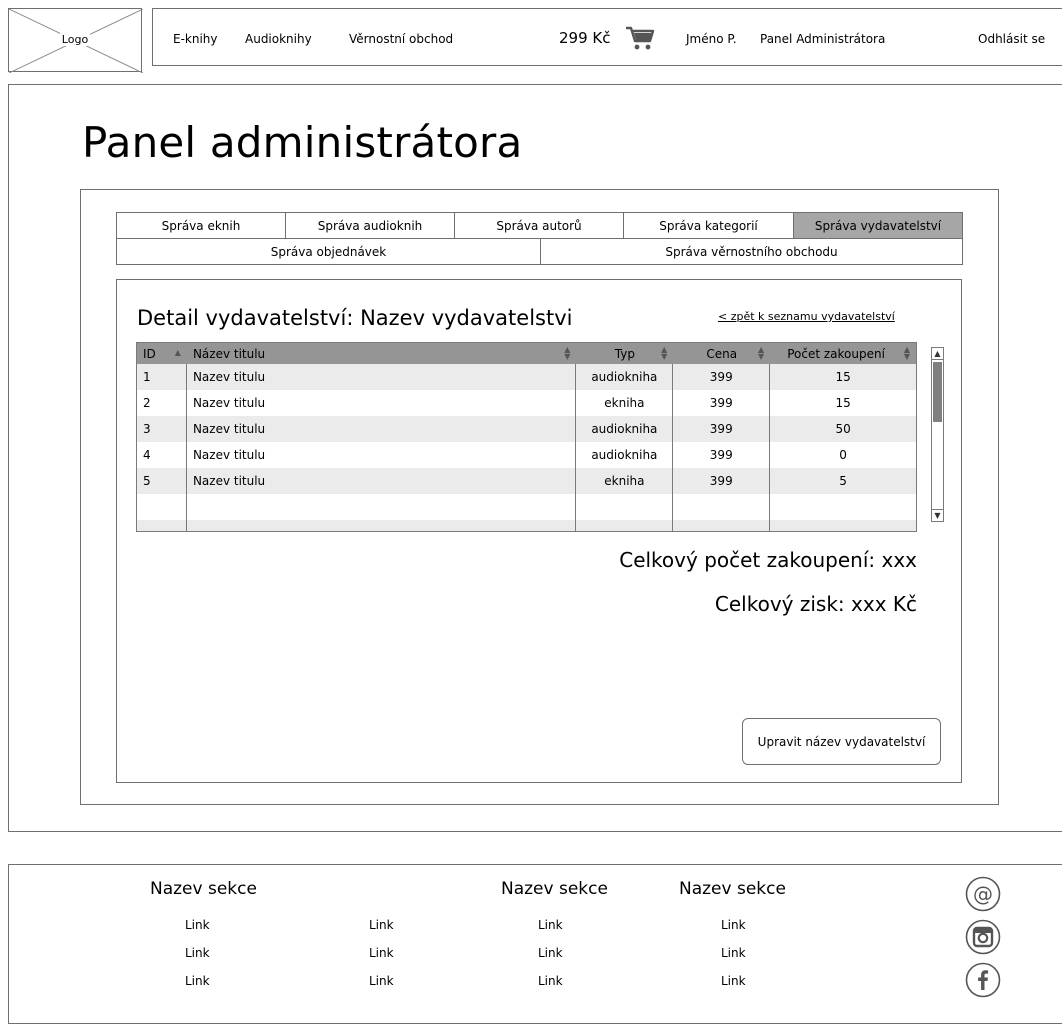  I want to click on total-purchases: Celkový počet zakoupení: xxx, so click(768, 560).